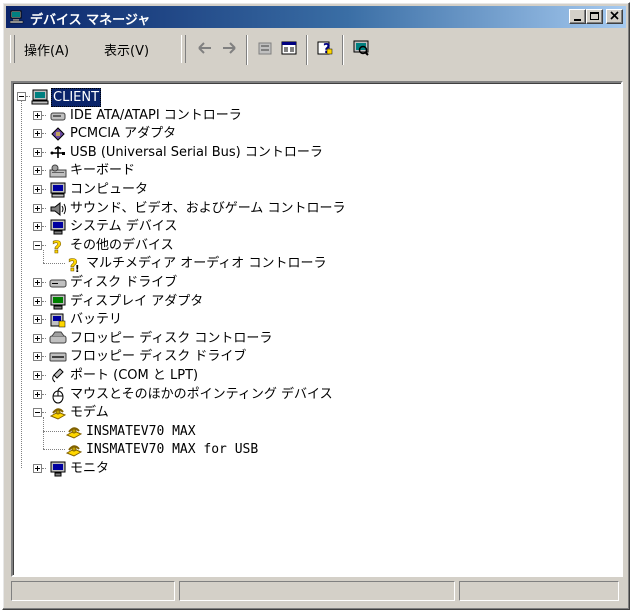 Image resolution: width=640 pixels, height=612 pixels. I want to click on close-button, so click(614, 16).